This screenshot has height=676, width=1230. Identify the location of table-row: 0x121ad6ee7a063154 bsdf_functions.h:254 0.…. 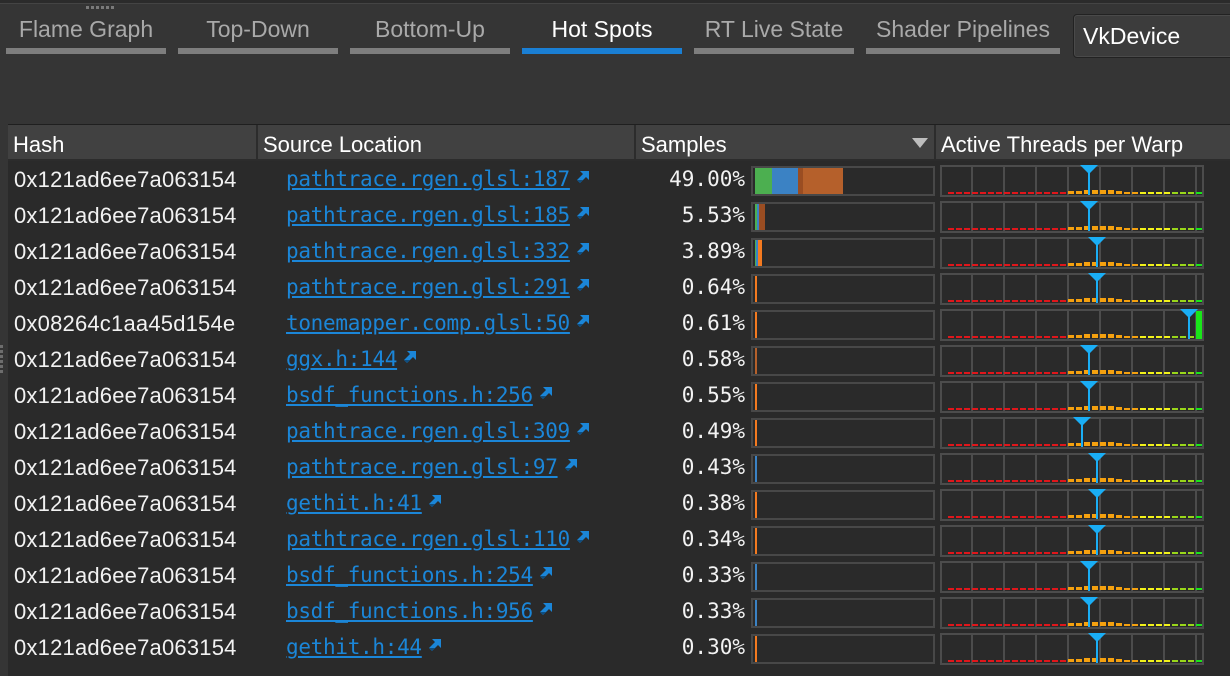
(619, 577).